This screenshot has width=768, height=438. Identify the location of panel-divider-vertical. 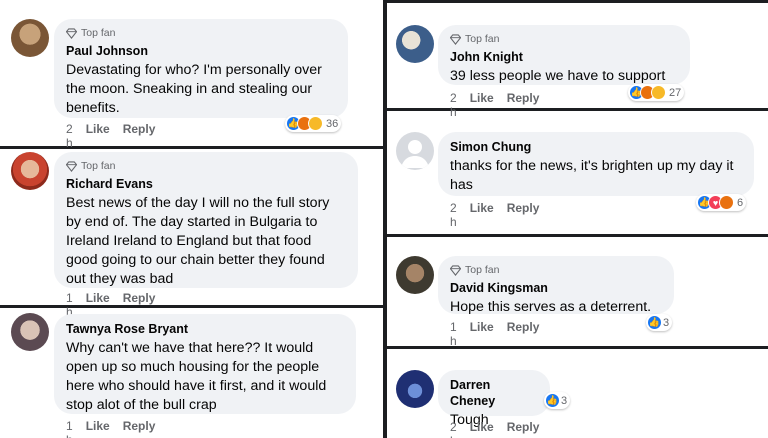
(385, 219).